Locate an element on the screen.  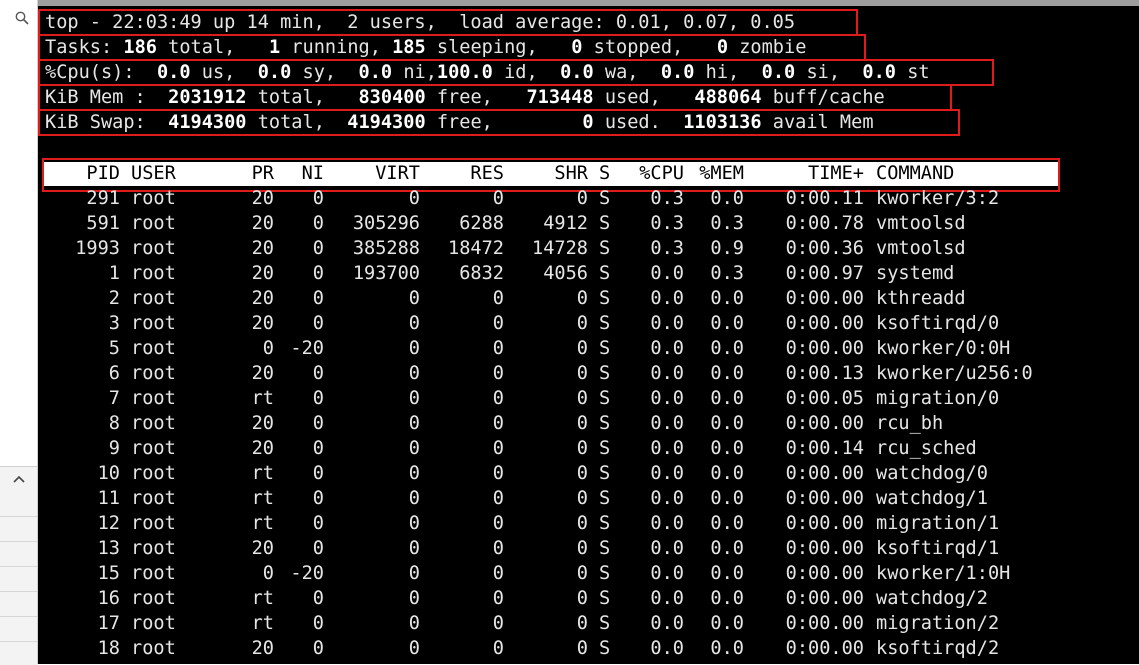
cell-time: 0:00.05 is located at coordinates (824, 398).